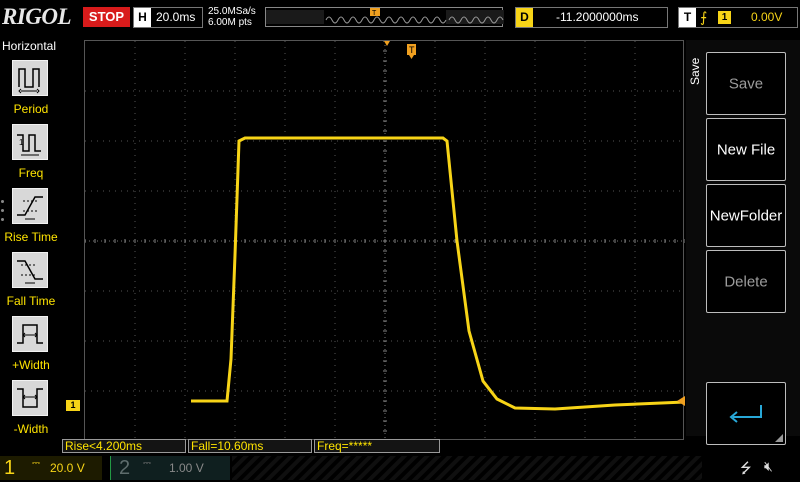 This screenshot has height=482, width=800. I want to click on memory-depth: 6.00M pts, so click(230, 22).